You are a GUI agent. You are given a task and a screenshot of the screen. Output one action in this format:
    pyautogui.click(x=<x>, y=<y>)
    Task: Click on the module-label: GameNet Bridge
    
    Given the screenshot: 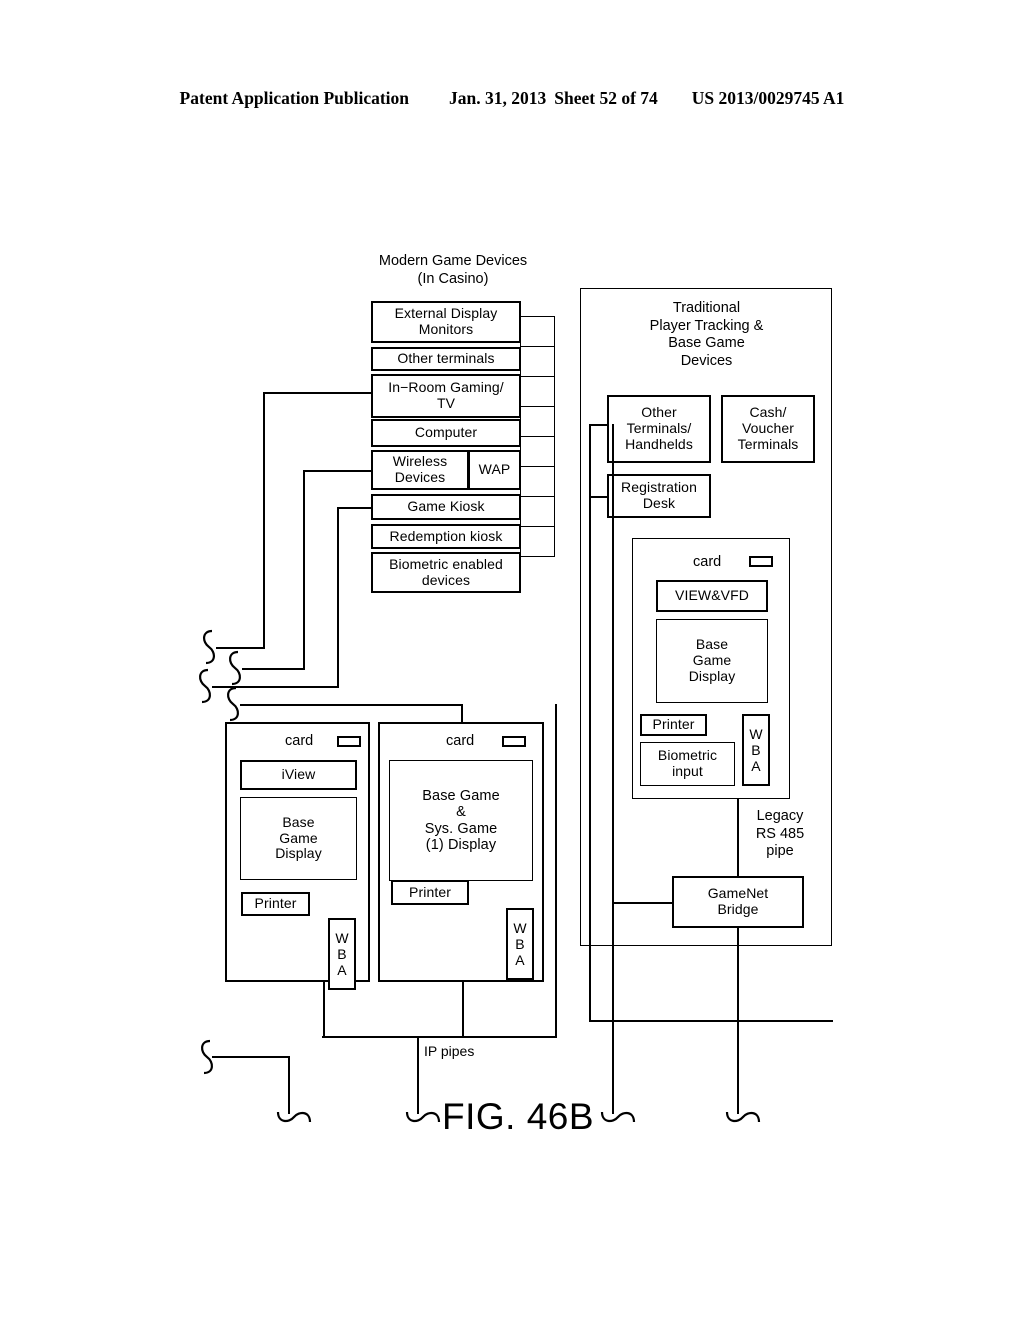 What is the action you would take?
    pyautogui.click(x=738, y=901)
    